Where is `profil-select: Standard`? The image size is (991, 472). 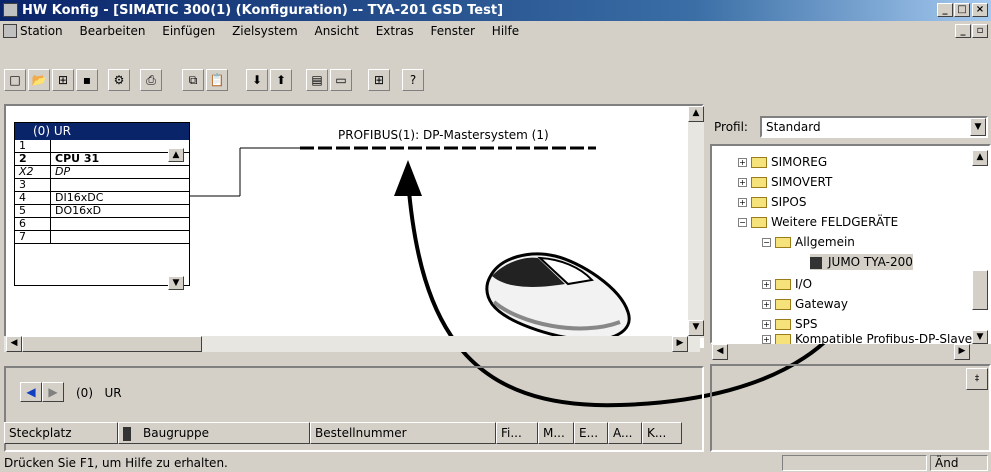
profil-select: Standard is located at coordinates (874, 127).